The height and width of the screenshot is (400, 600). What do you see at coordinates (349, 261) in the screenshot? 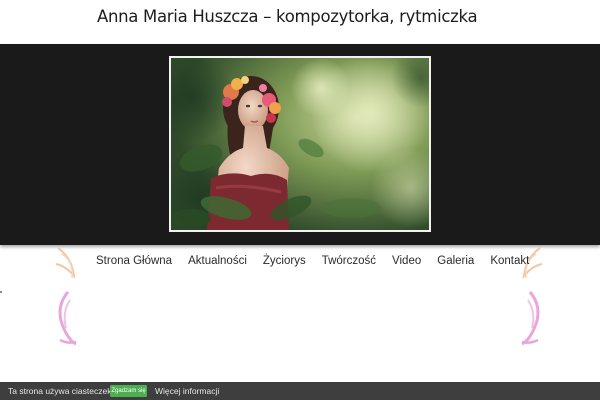
I see `nav-item-works: Twórczość` at bounding box center [349, 261].